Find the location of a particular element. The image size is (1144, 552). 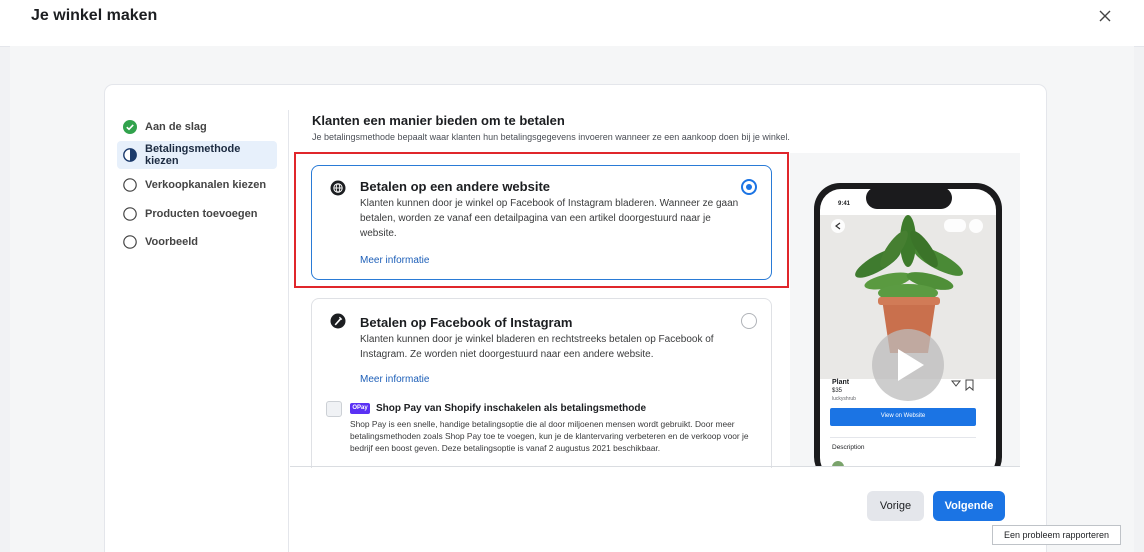

step-voorbeeld: Voorbeeld is located at coordinates (197, 242).